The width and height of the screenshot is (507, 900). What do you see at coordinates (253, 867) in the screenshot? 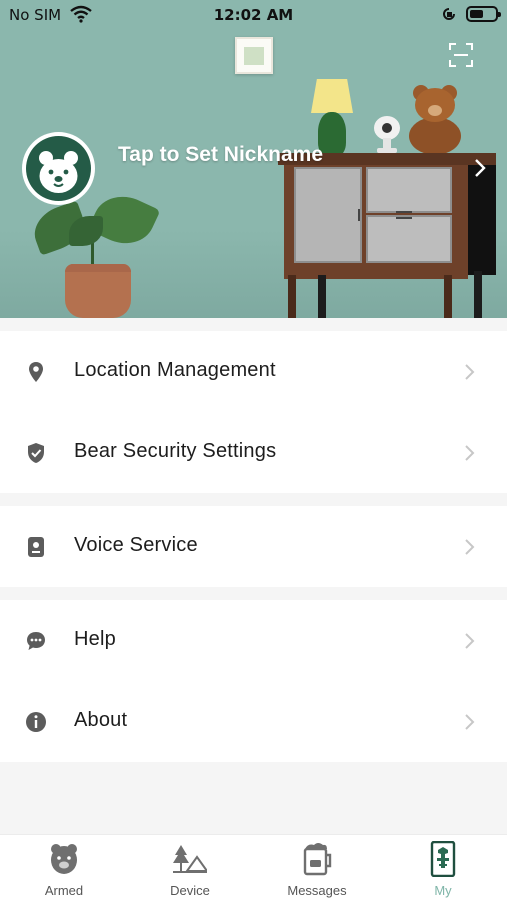
I see `tab-bar: Armed Device Messages My` at bounding box center [253, 867].